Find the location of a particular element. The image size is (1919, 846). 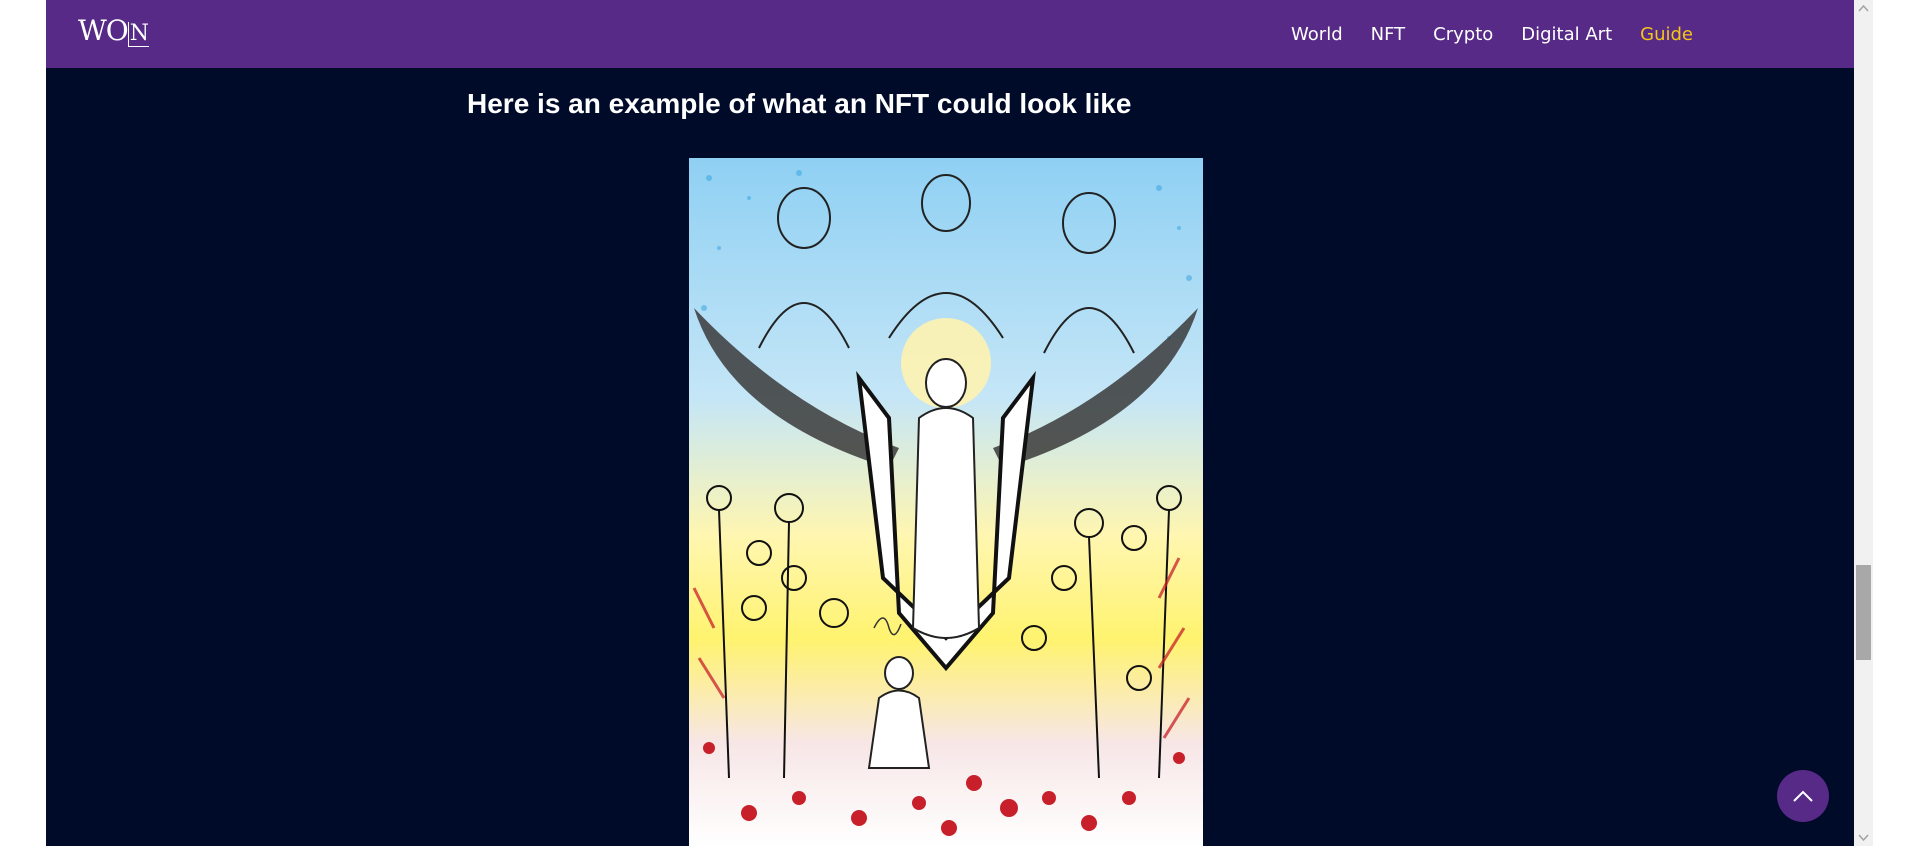

back-to-top-button is located at coordinates (1803, 796).